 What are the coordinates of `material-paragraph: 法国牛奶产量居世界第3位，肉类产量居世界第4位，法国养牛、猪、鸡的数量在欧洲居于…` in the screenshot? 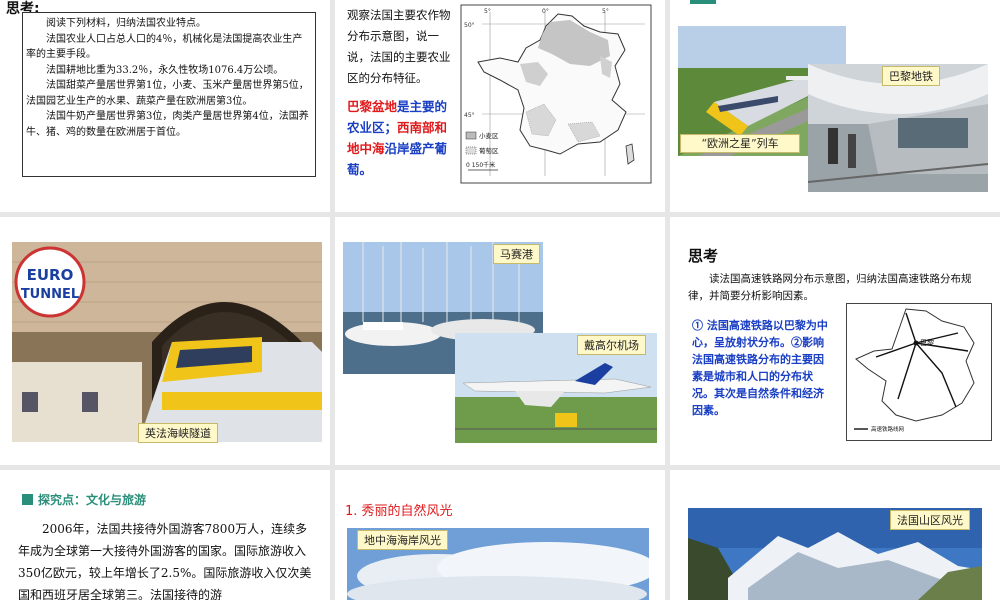 It's located at (167, 124).